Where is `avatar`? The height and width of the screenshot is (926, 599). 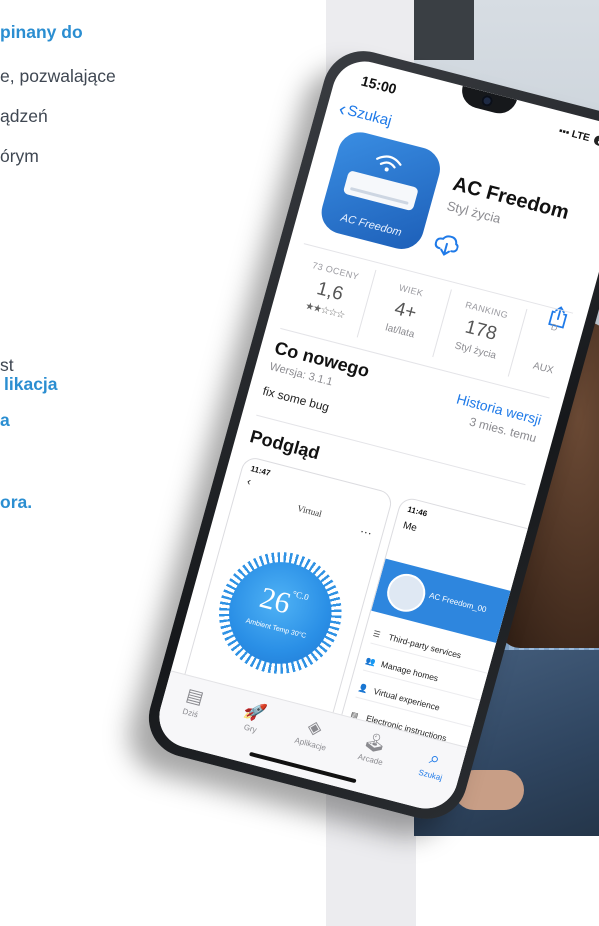 avatar is located at coordinates (406, 592).